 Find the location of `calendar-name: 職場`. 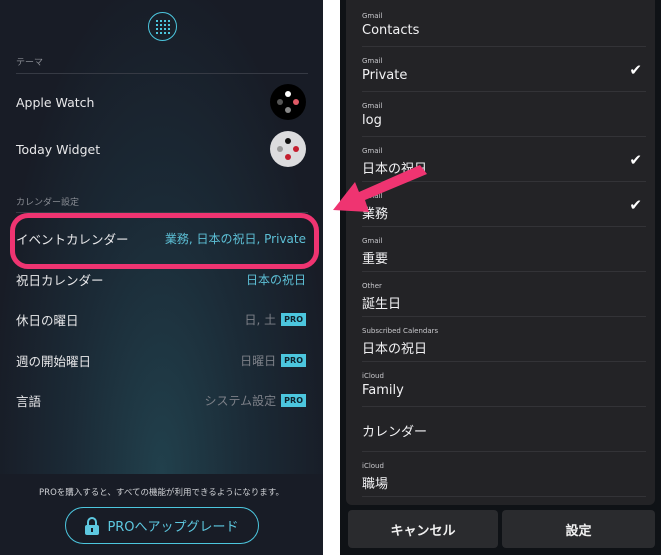

calendar-name: 職場 is located at coordinates (375, 484).